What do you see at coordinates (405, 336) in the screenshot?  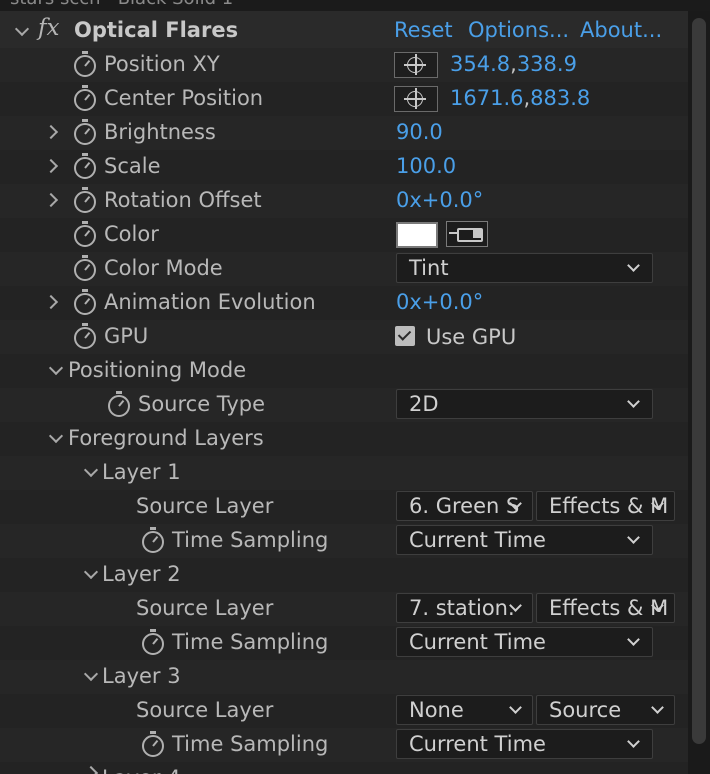 I see `use-gpu-checkbox` at bounding box center [405, 336].